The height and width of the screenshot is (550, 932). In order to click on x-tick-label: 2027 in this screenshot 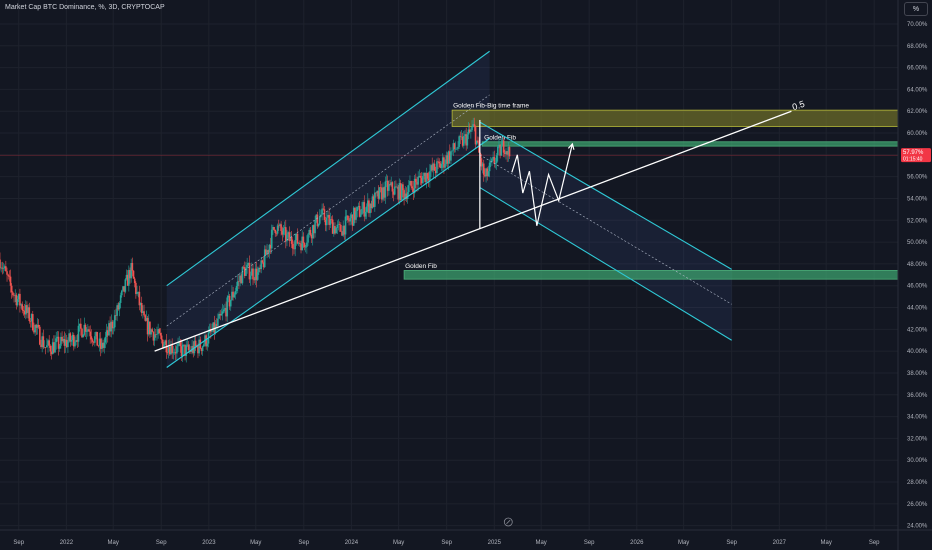, I will do `click(780, 543)`.